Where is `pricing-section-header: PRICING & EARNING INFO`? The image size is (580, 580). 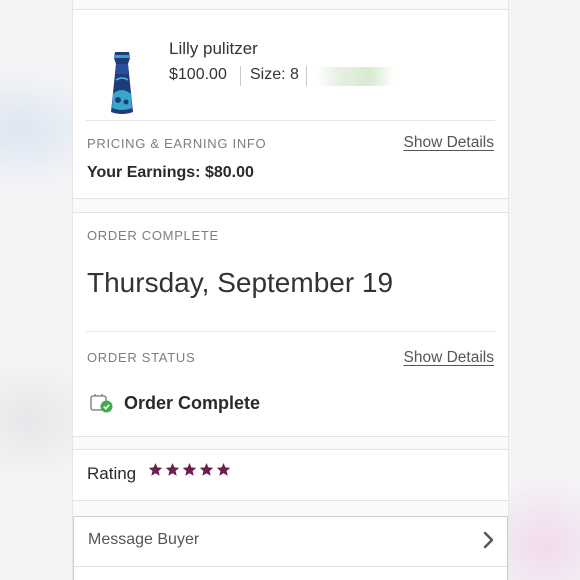
pricing-section-header: PRICING & EARNING INFO is located at coordinates (177, 143).